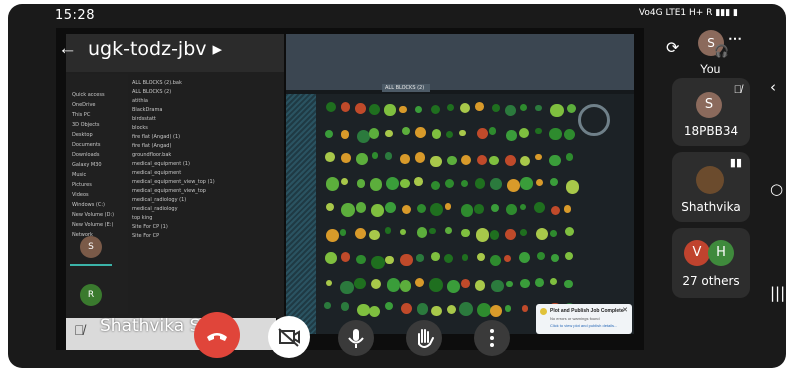 This screenshot has width=794, height=372. What do you see at coordinates (207, 92) in the screenshot?
I see `explorer-file-item: ALL BLOCKS (2)` at bounding box center [207, 92].